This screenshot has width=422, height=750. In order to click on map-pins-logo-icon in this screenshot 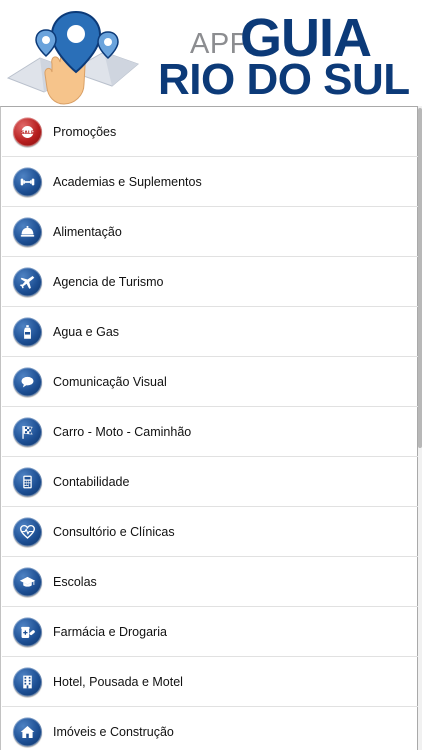, I will do `click(72, 57)`.